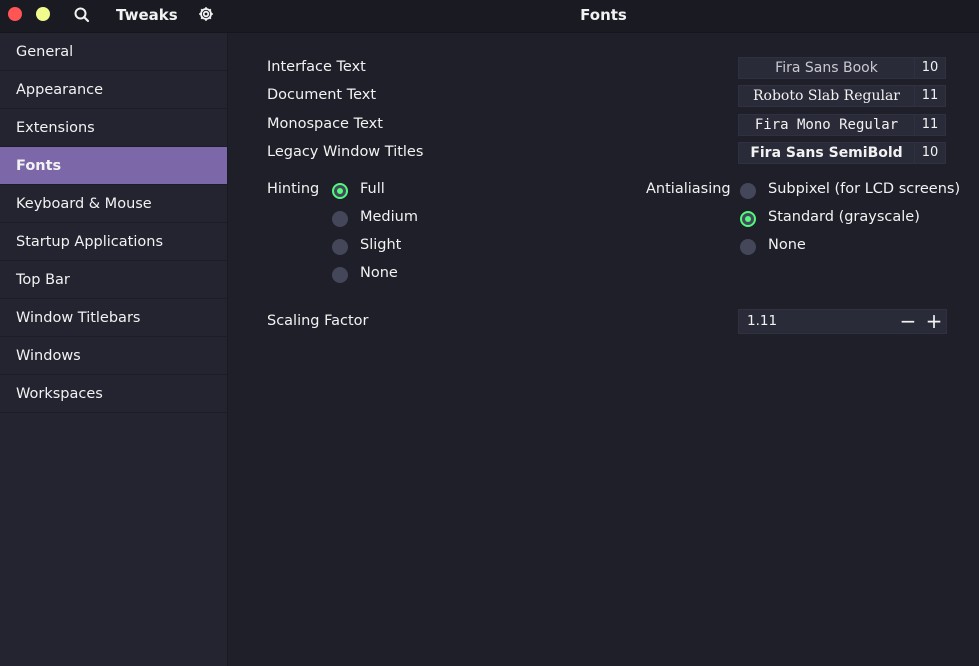 This screenshot has width=979, height=666. I want to click on search-icon, so click(82, 15).